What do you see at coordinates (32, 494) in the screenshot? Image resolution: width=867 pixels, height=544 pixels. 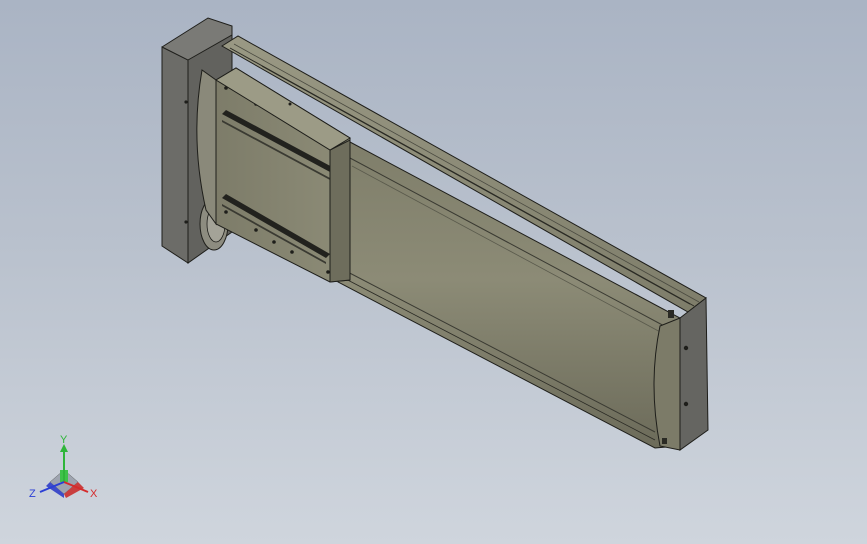 I see `z-axis-label: Z` at bounding box center [32, 494].